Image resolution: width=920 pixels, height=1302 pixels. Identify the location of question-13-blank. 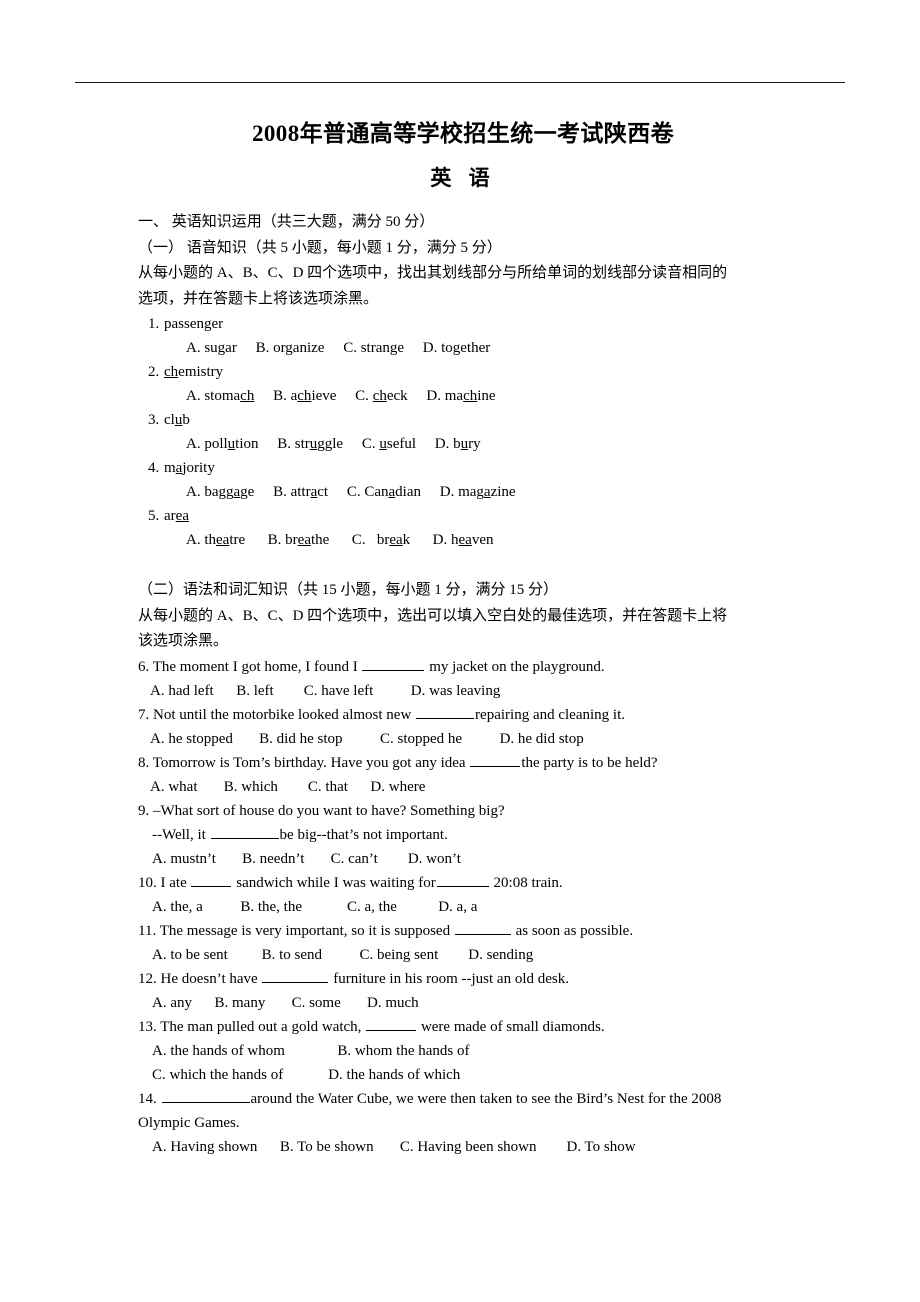
(391, 1023).